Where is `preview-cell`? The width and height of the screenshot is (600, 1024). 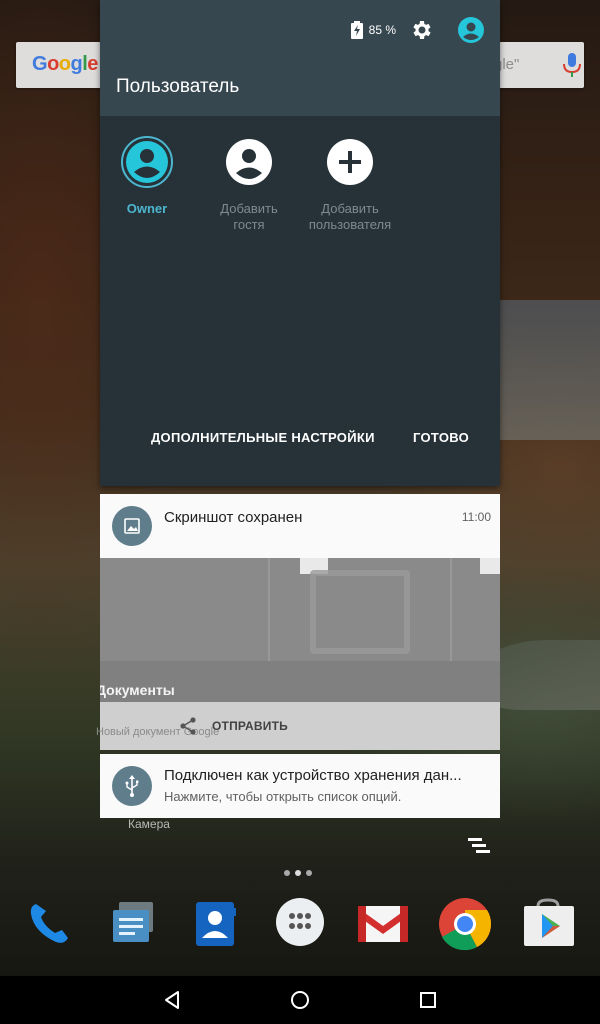
preview-cell is located at coordinates (185, 609).